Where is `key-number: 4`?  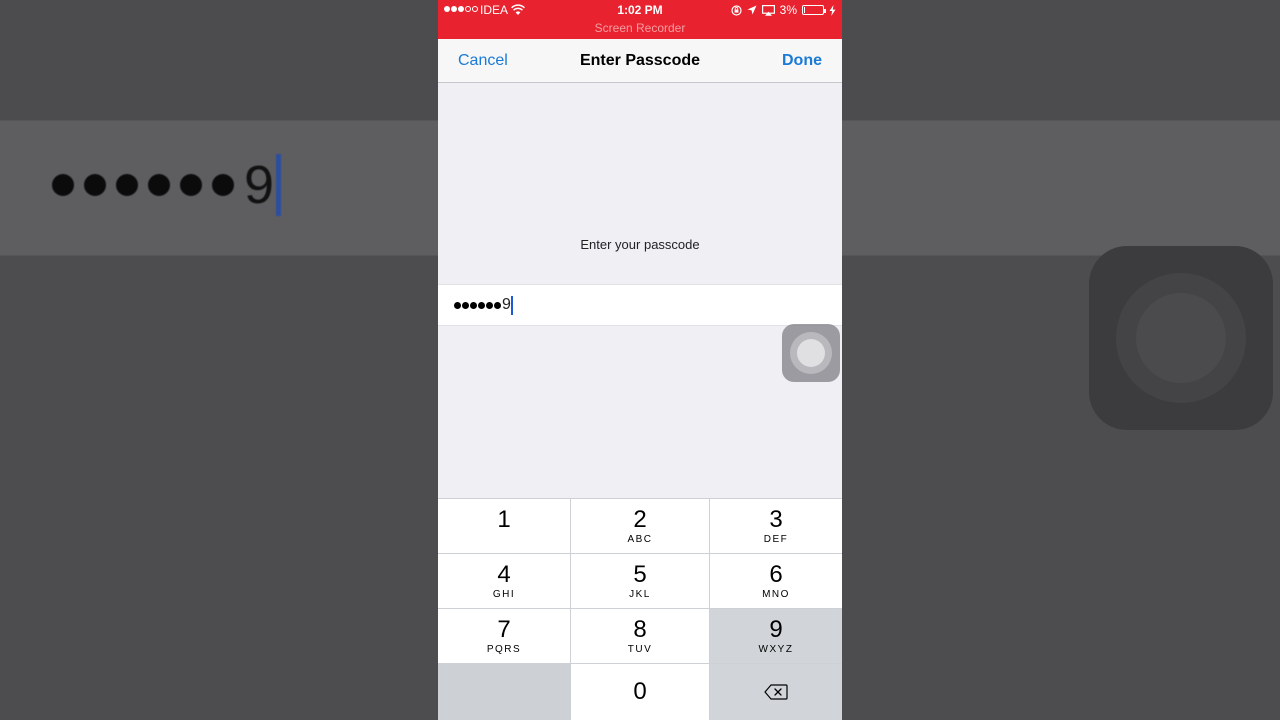 key-number: 4 is located at coordinates (504, 574).